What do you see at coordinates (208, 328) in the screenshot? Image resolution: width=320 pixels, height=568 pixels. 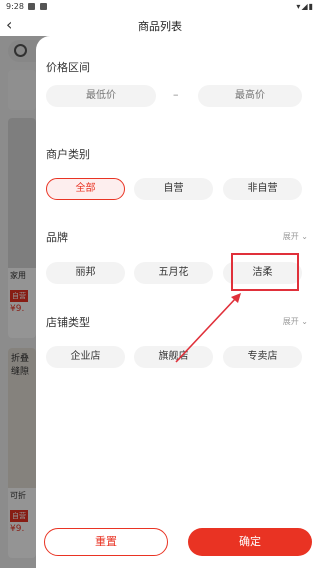 I see `annotation-arrow-icon` at bounding box center [208, 328].